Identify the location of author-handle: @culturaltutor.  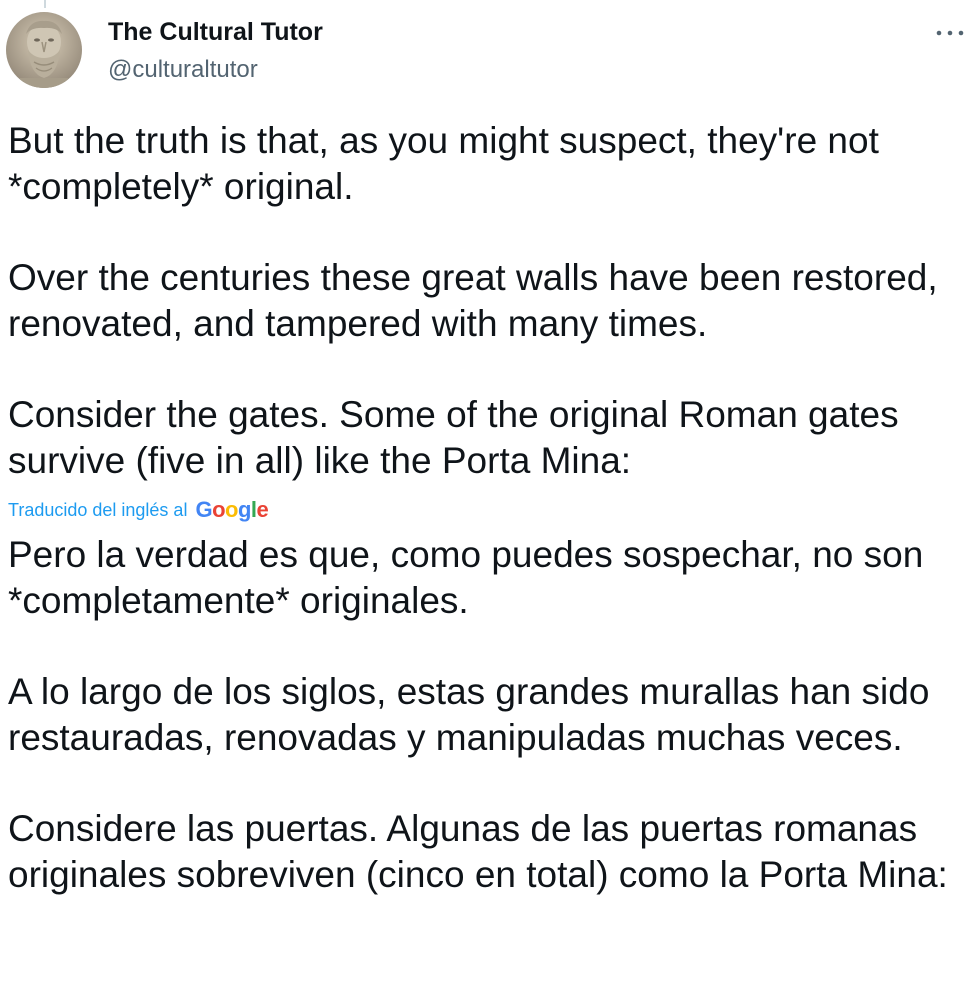
(183, 70).